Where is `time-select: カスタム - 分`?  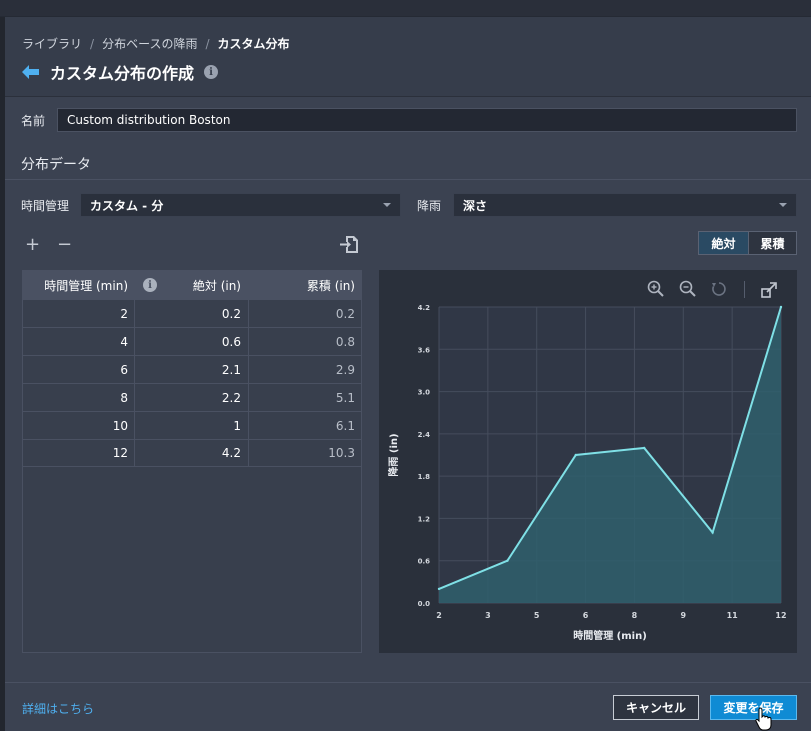
time-select: カスタム - 分 is located at coordinates (240, 205).